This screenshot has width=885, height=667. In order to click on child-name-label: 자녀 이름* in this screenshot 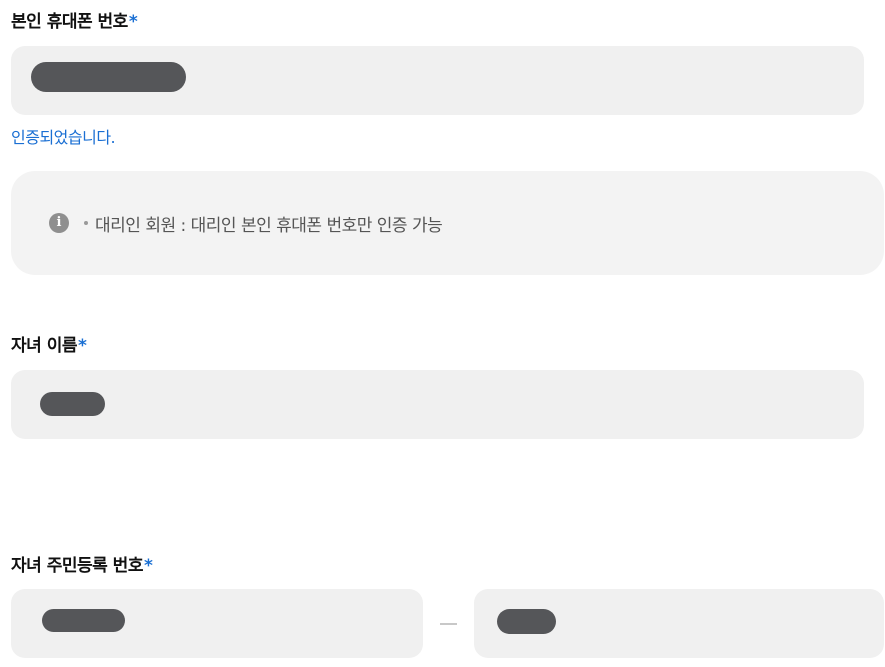, I will do `click(49, 343)`.